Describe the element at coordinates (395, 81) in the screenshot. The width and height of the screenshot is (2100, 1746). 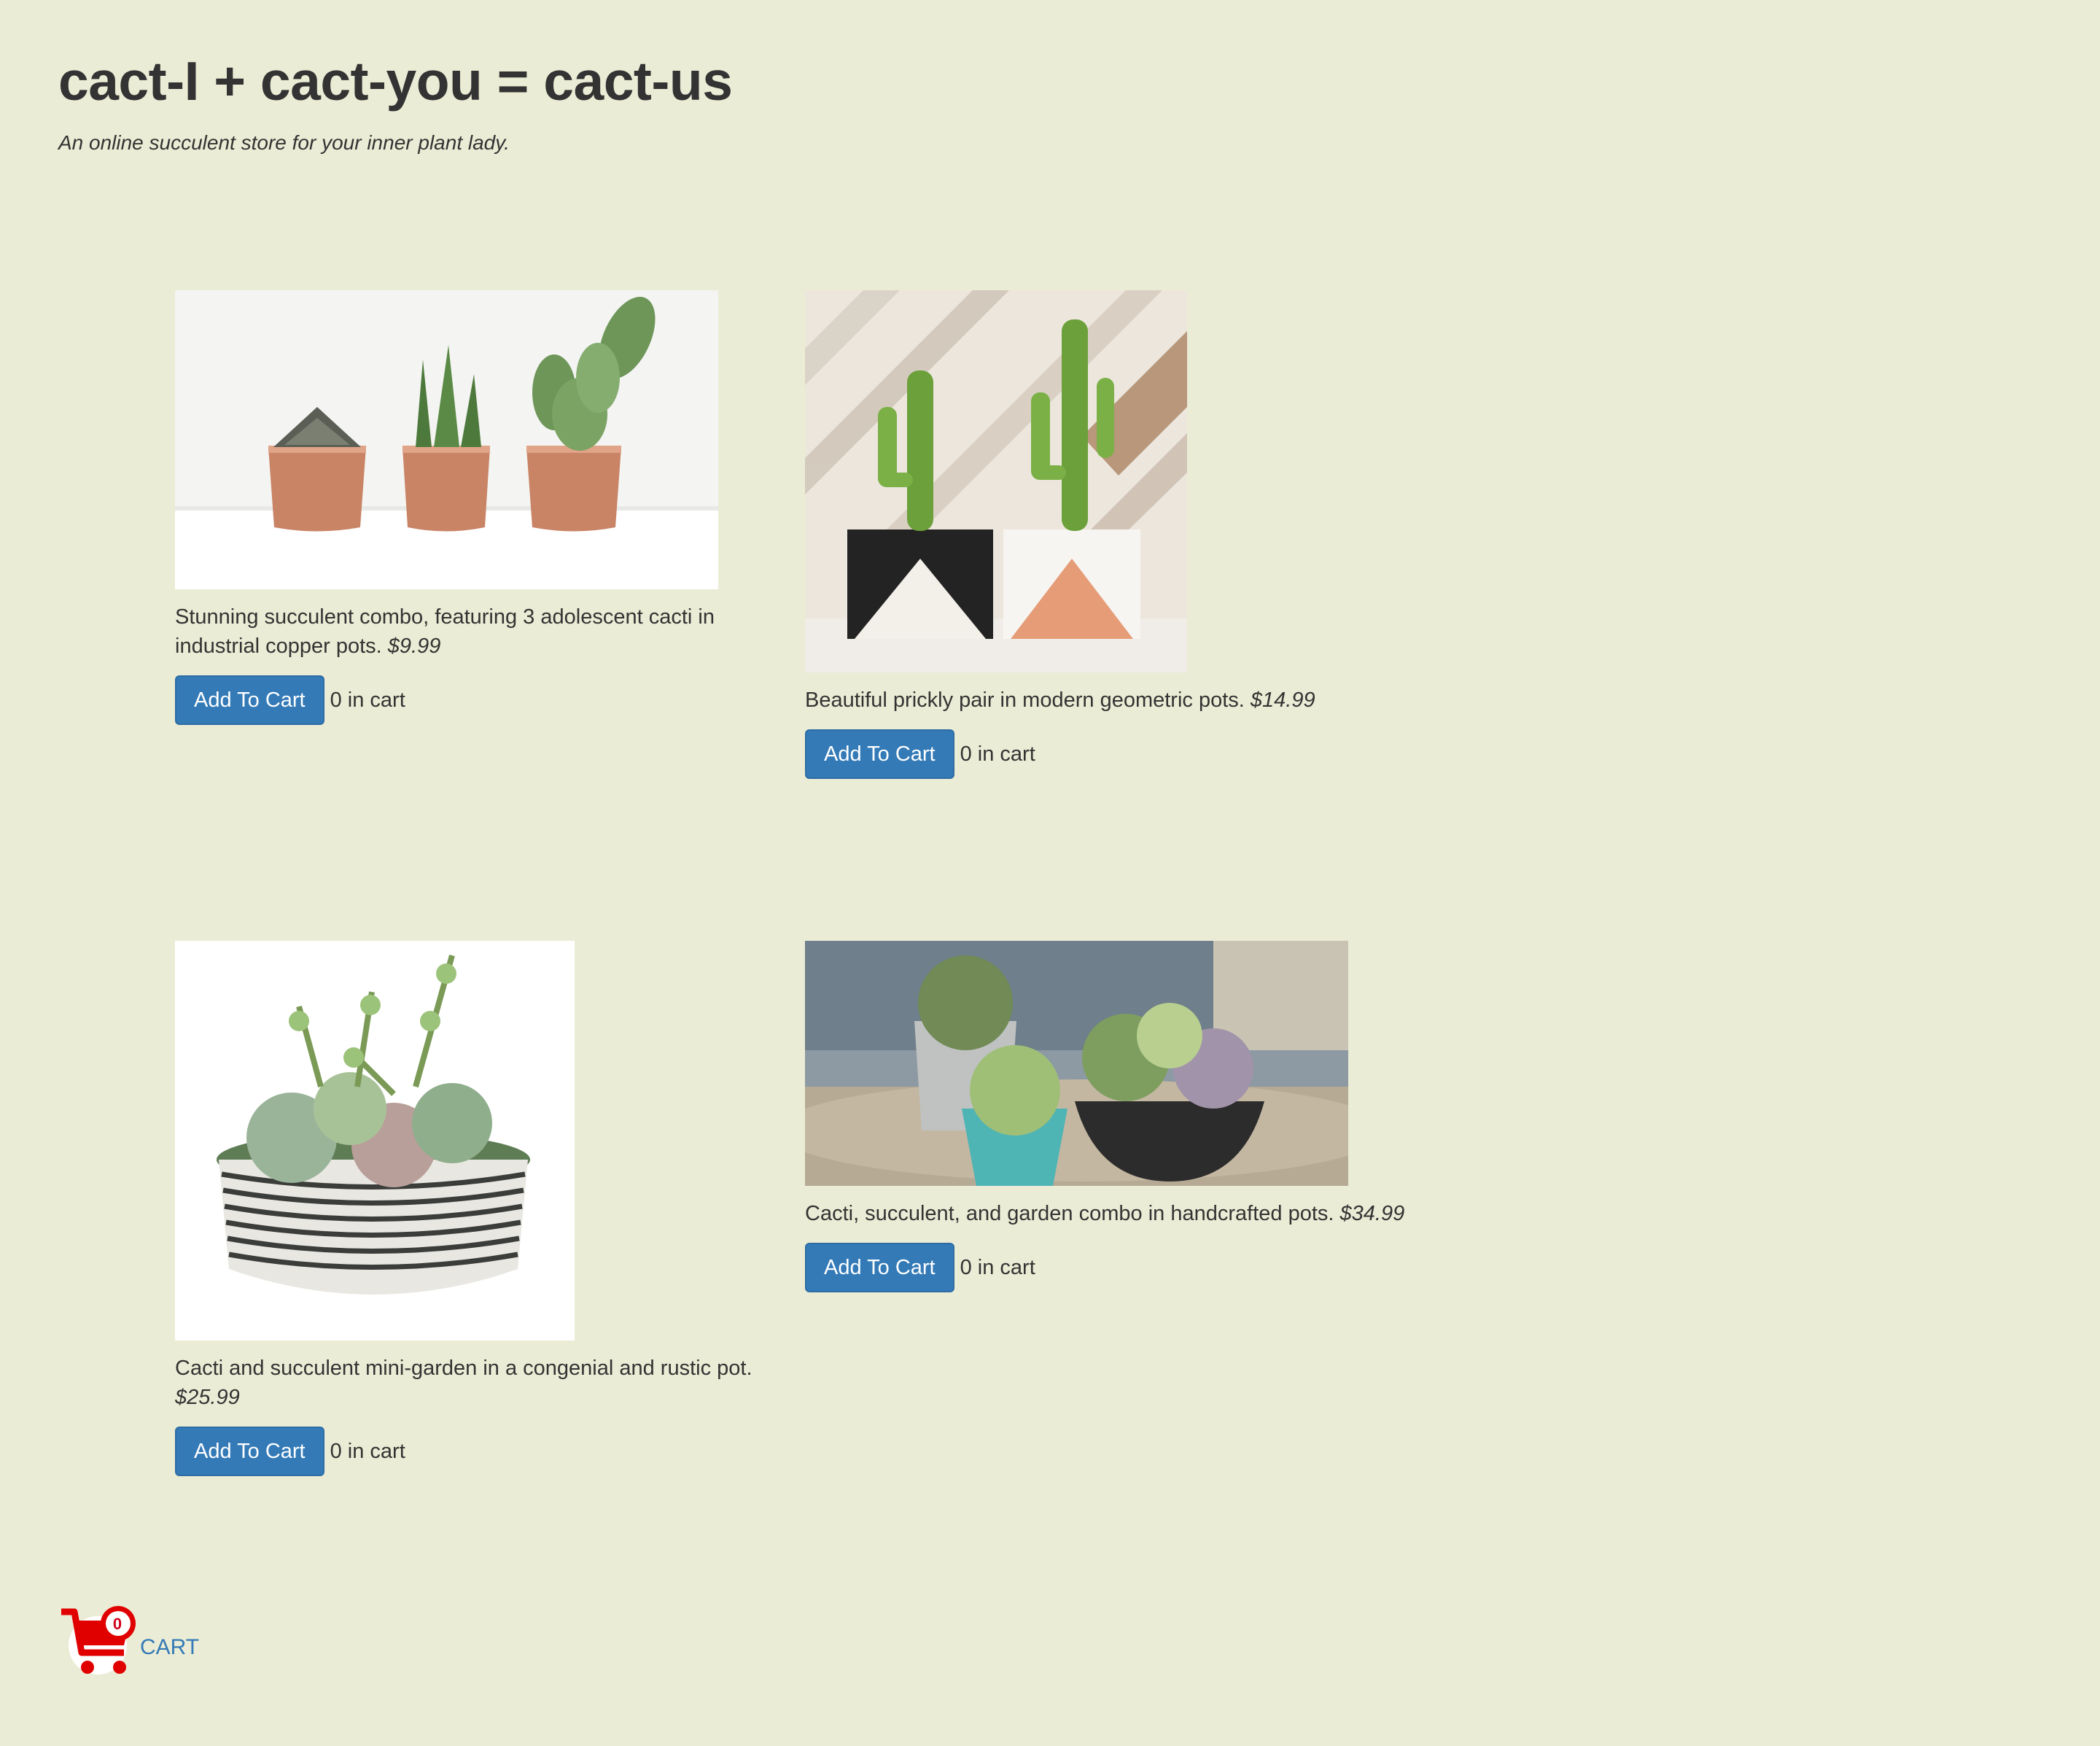
I see `page-title: cact-I + cact-you = cact-us` at that location.